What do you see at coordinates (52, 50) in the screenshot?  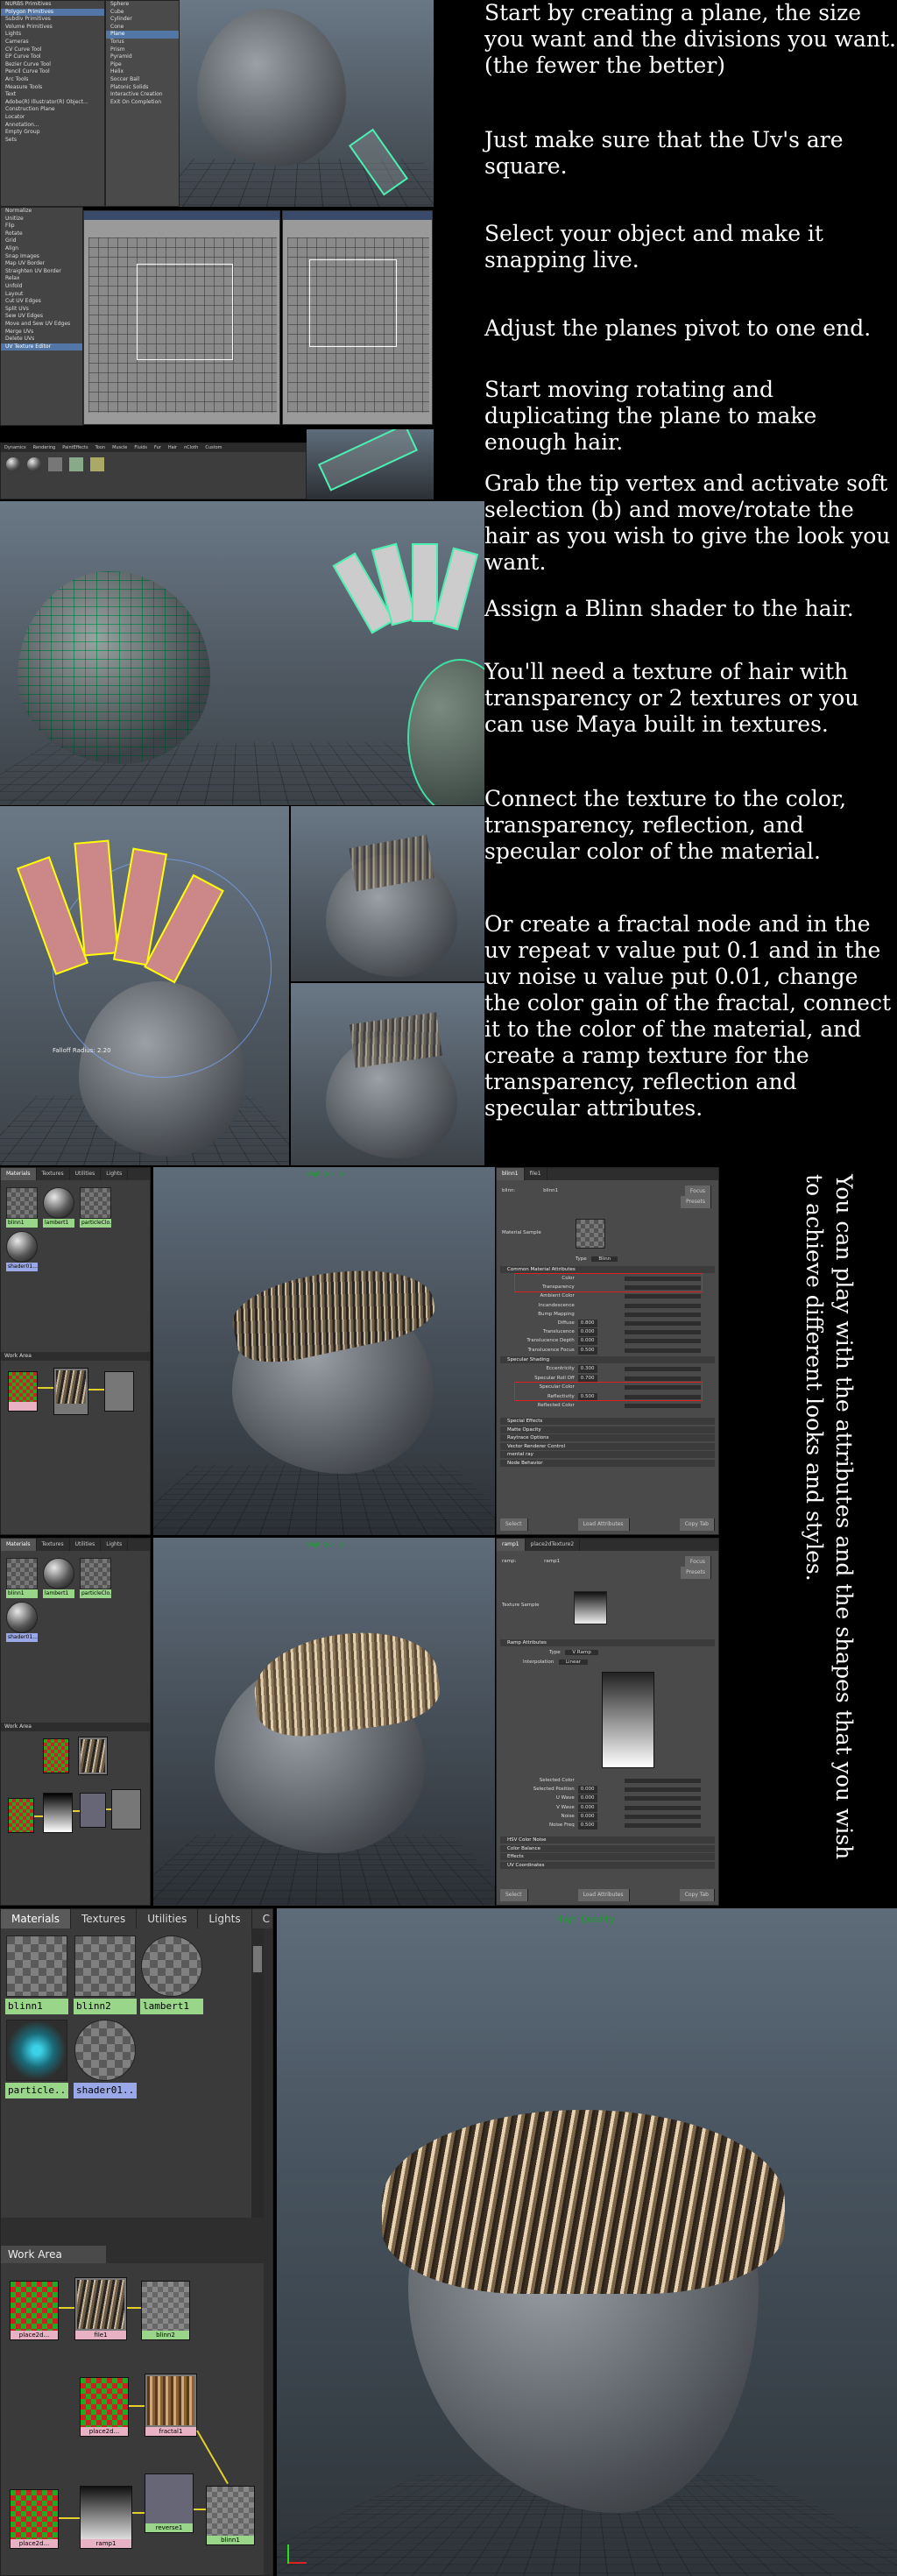 I see `create-menu-item: CV Curve Tool` at bounding box center [52, 50].